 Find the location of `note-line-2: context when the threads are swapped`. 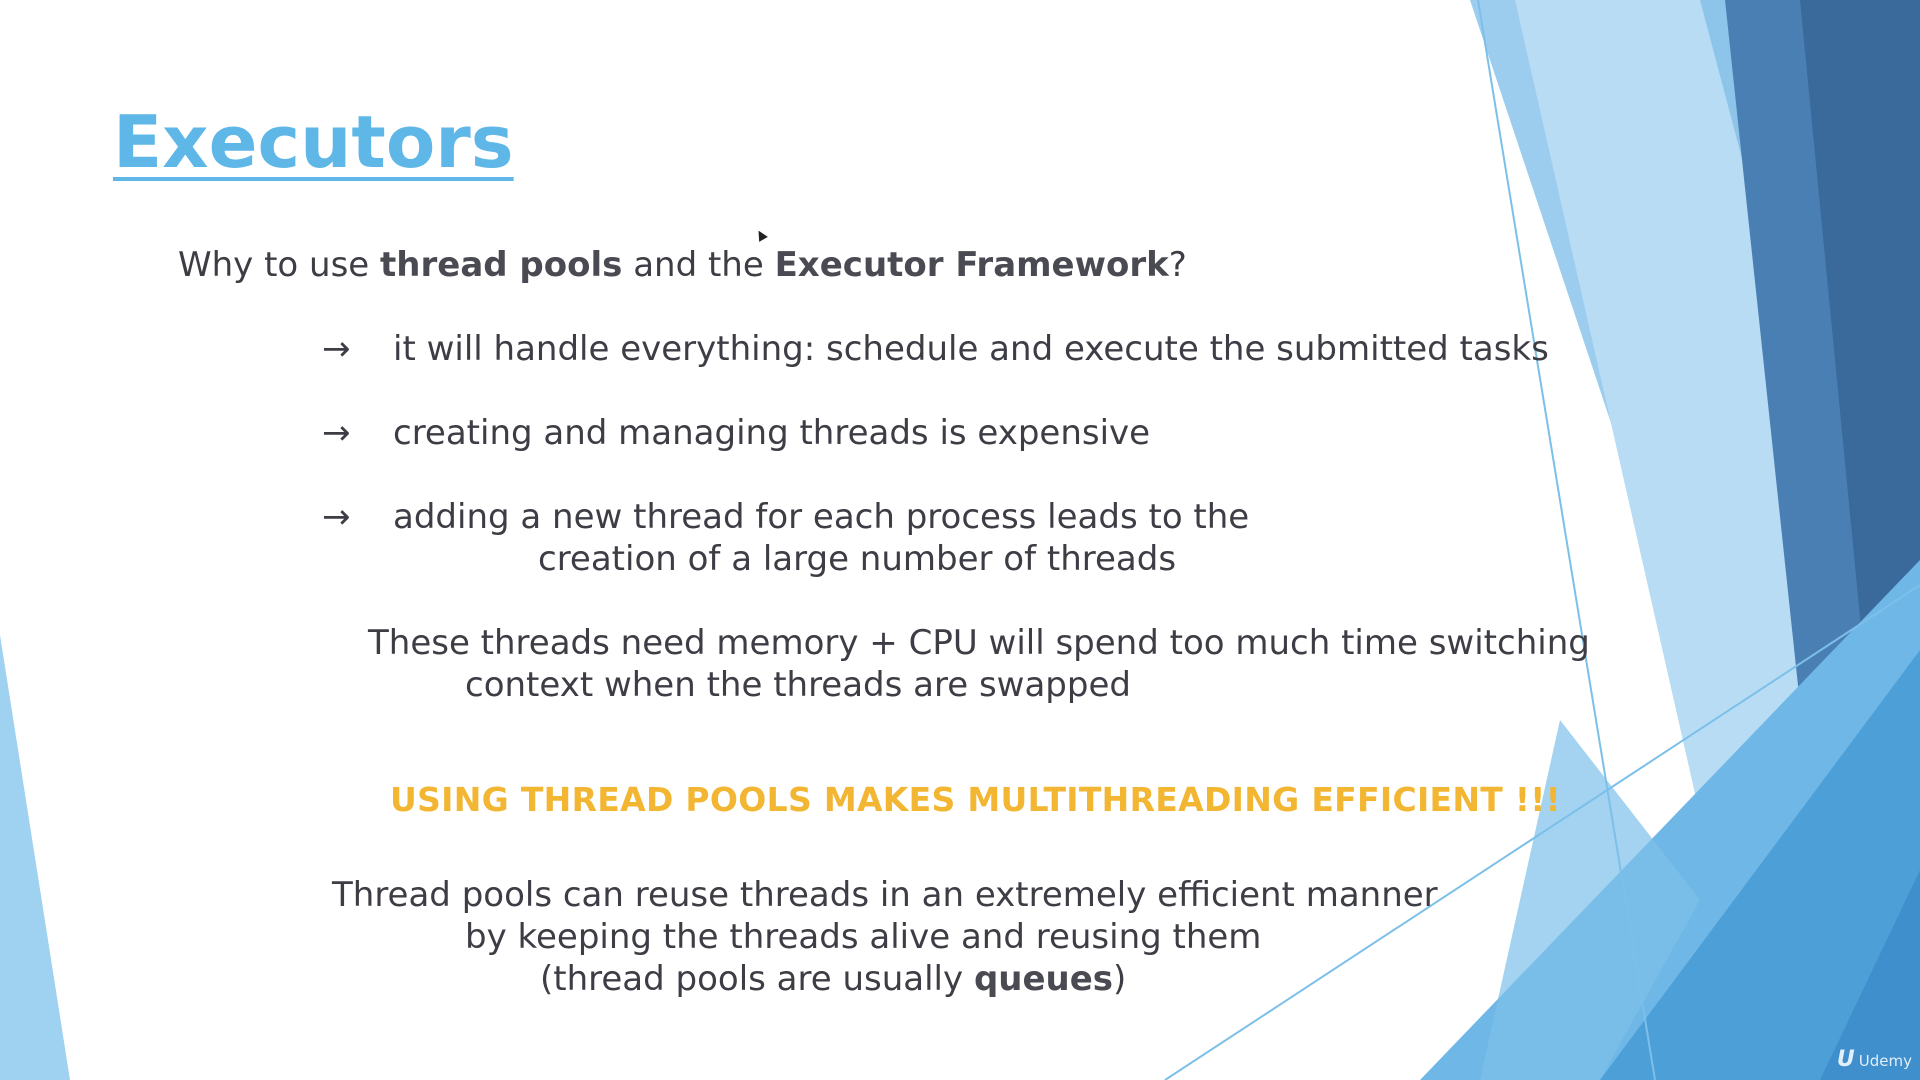

note-line-2: context when the threads are swapped is located at coordinates (798, 685).